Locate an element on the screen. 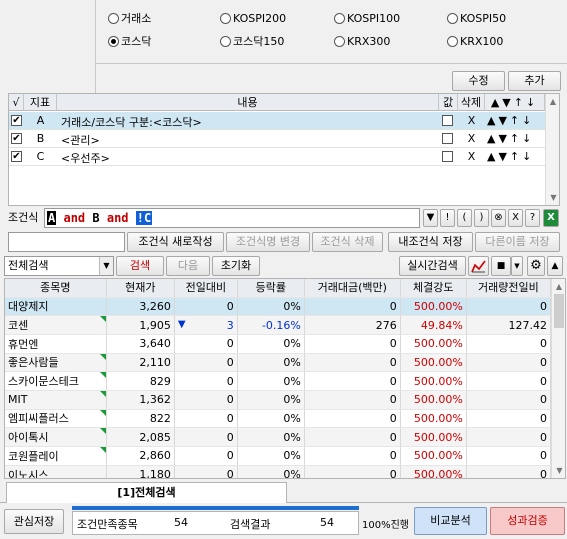 The height and width of the screenshot is (539, 567). stock-name: 스카이문스테크 is located at coordinates (43, 382).